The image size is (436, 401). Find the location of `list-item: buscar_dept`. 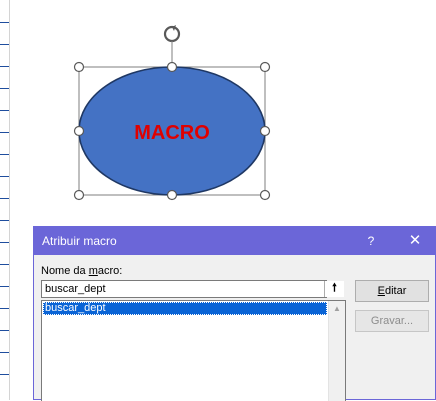

list-item: buscar_dept is located at coordinates (185, 308).